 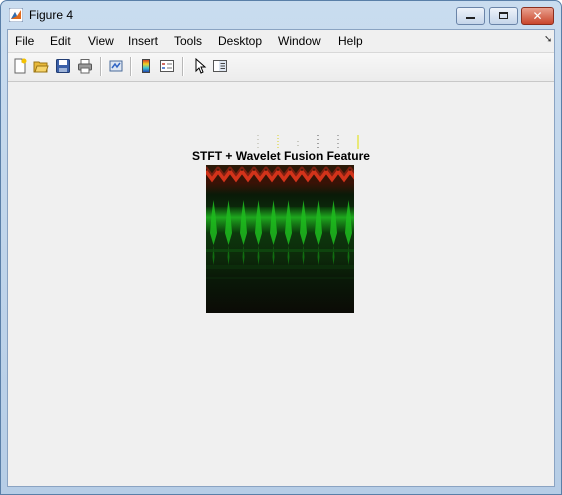 I want to click on menu-view: View, so click(x=101, y=41).